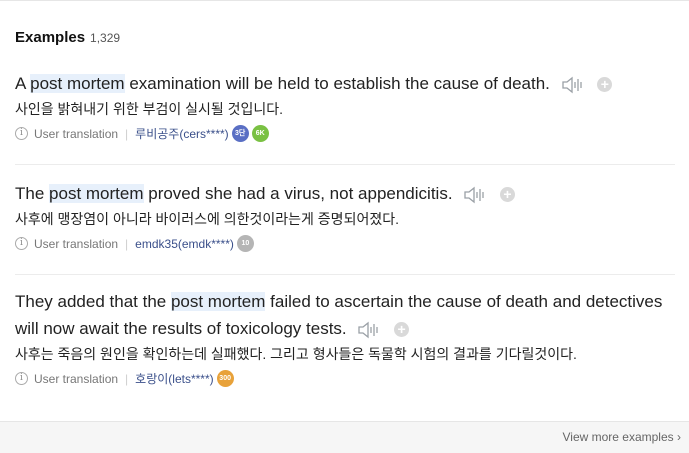 Image resolution: width=689 pixels, height=453 pixels. I want to click on example-meta: i User translation | 호랑이(lets****) 300, so click(345, 378).